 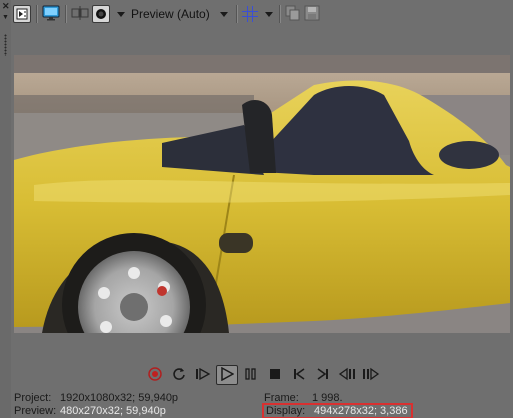 I want to click on pause-button, so click(x=251, y=375).